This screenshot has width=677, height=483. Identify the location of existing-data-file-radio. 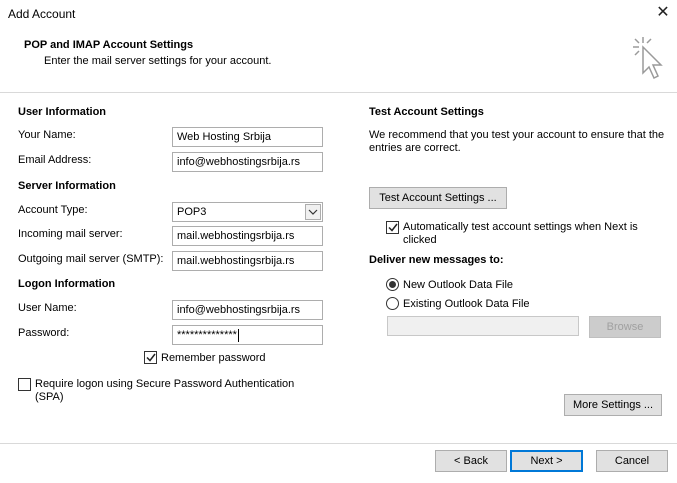
(392, 303).